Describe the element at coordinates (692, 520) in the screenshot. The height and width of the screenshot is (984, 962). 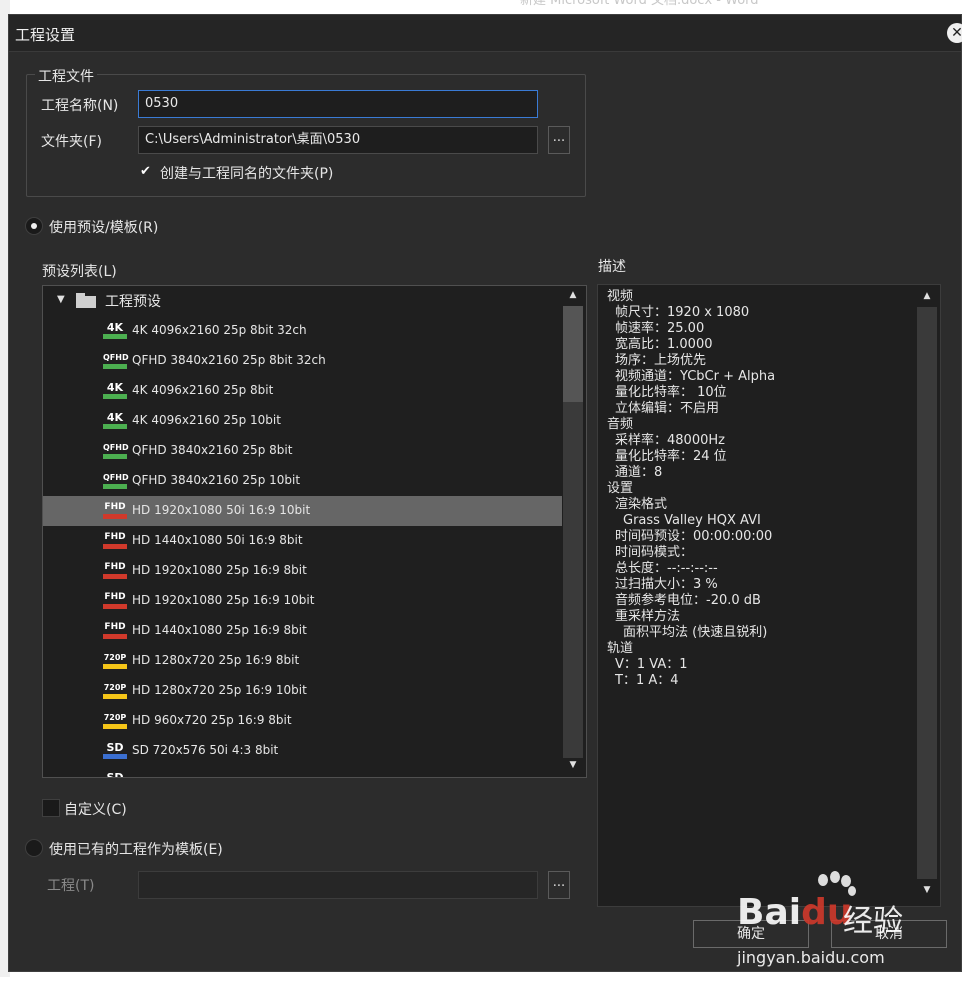
I see `description-line: Grass Valley HQX AVI` at that location.